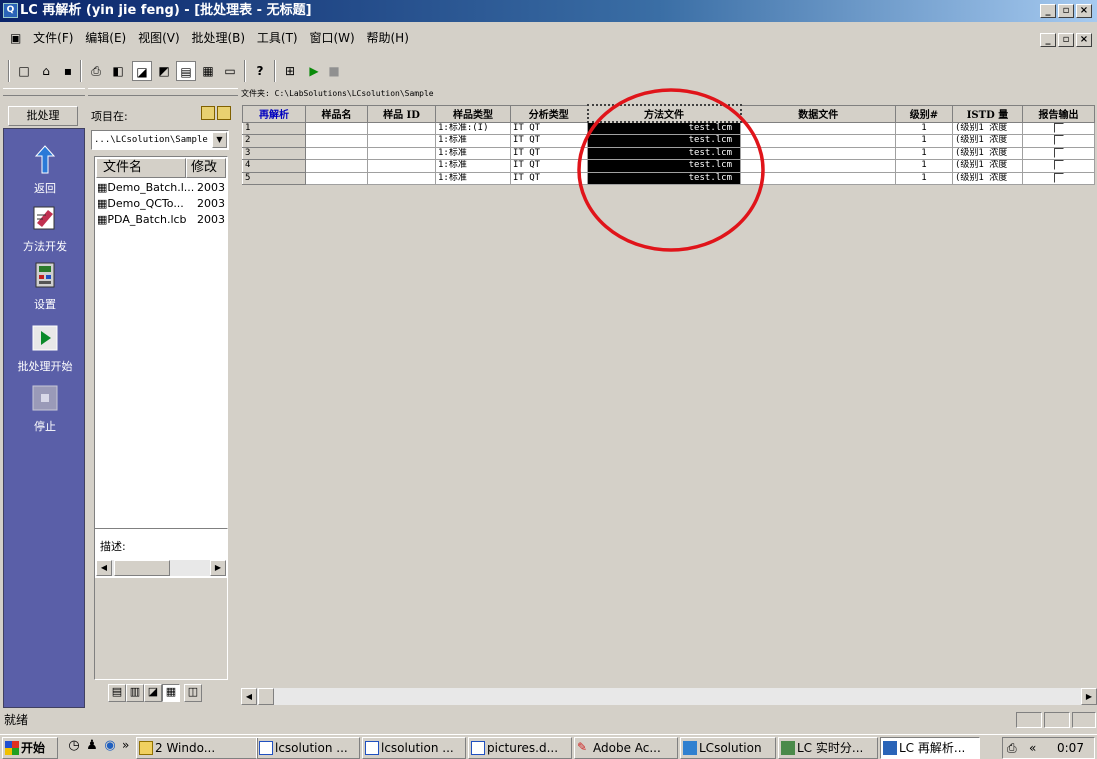 This screenshot has height=759, width=1097. Describe the element at coordinates (45, 227) in the screenshot. I see `nav-method-dev: 方法开发` at that location.